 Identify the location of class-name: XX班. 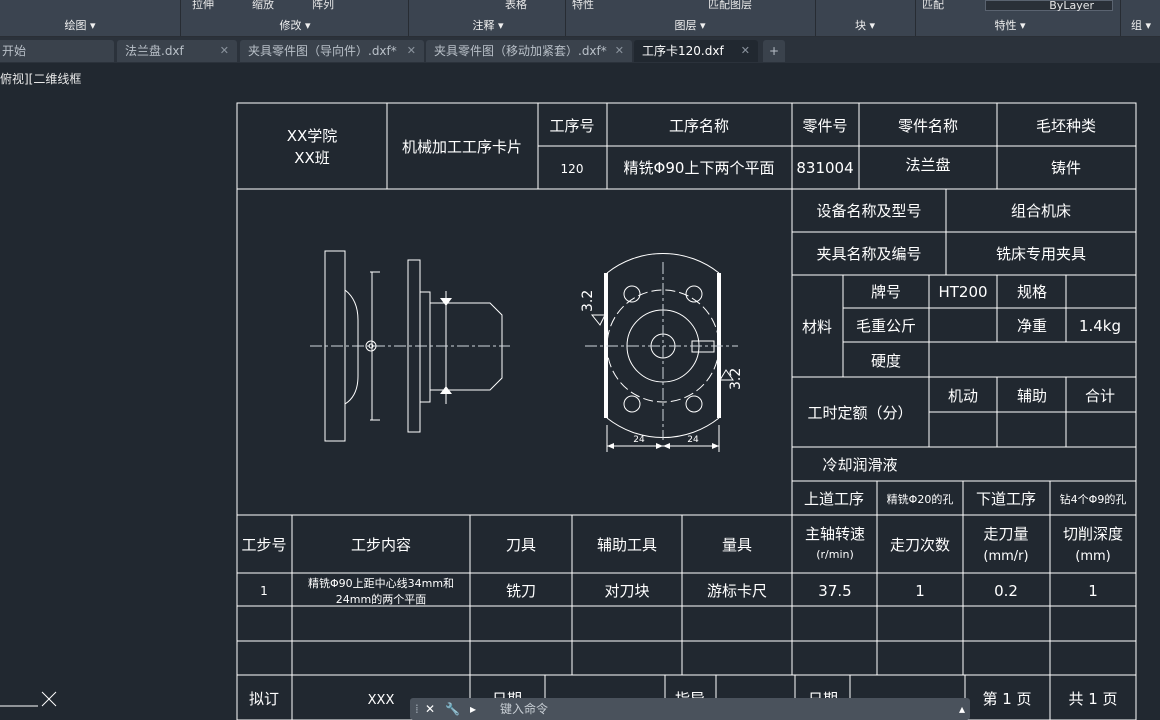
(312, 158).